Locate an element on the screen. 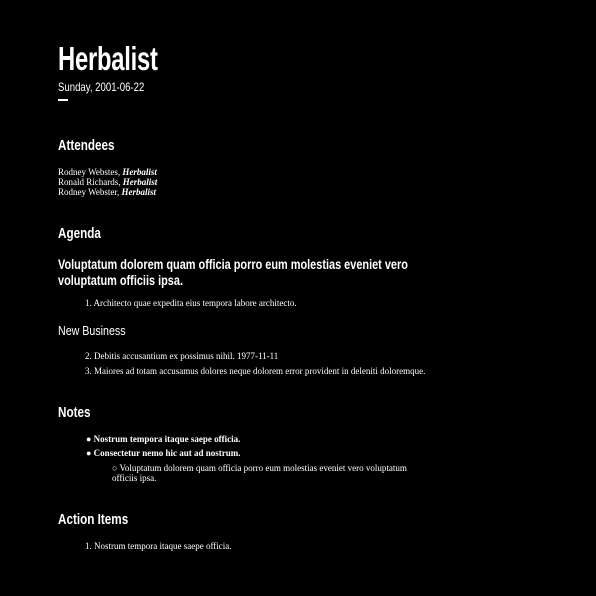 The image size is (596, 596). action-items-heading: Action Items is located at coordinates (93, 519).